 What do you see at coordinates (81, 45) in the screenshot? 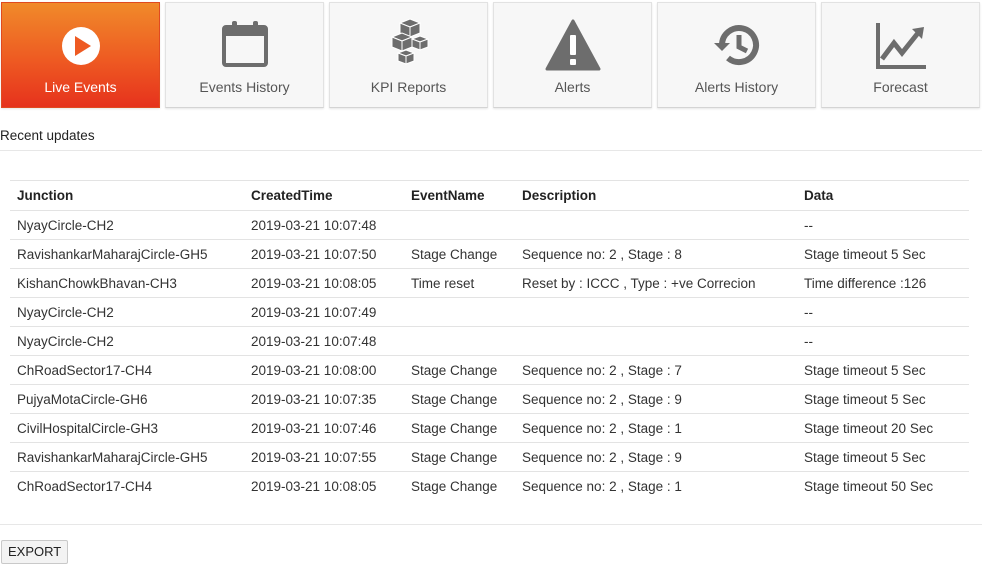
I see `play-circle-icon` at bounding box center [81, 45].